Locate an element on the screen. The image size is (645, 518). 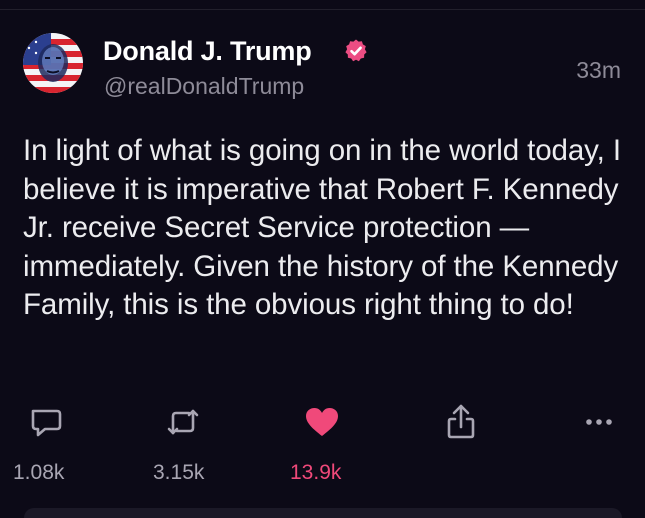
post-timestamp: 33m is located at coordinates (598, 70).